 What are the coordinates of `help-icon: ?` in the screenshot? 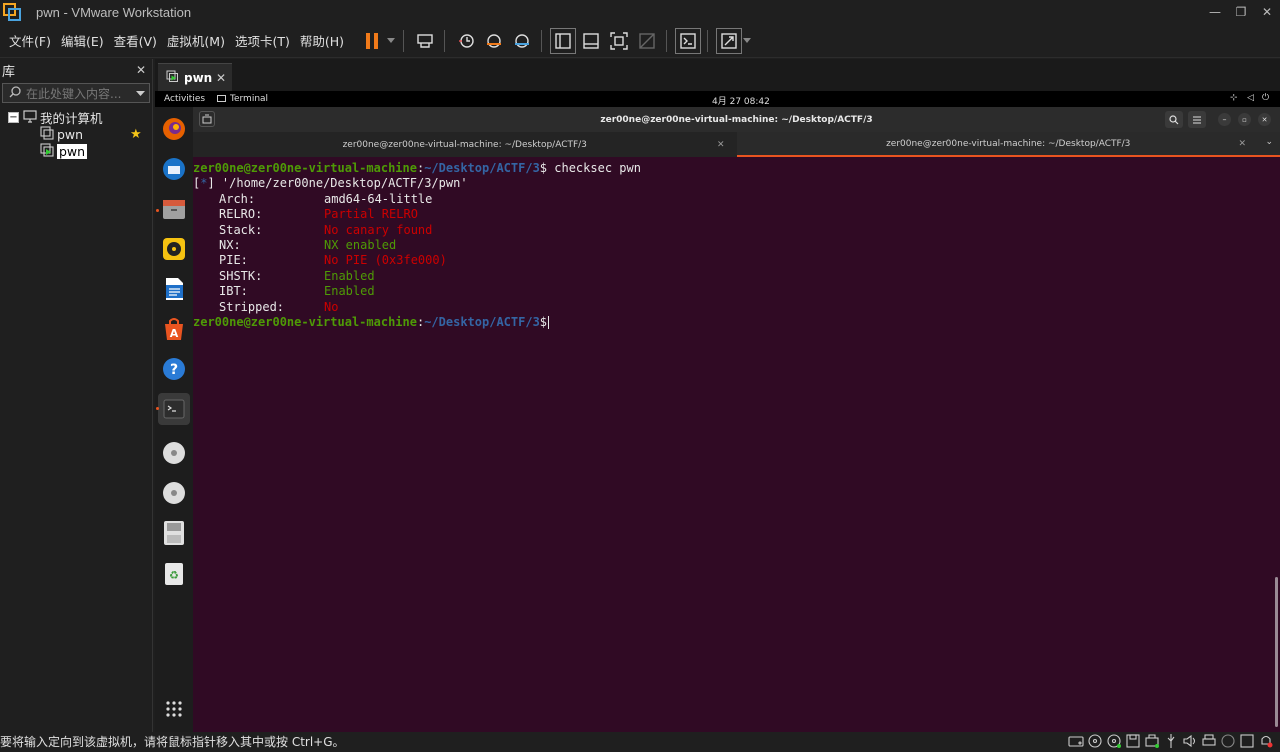 It's located at (174, 369).